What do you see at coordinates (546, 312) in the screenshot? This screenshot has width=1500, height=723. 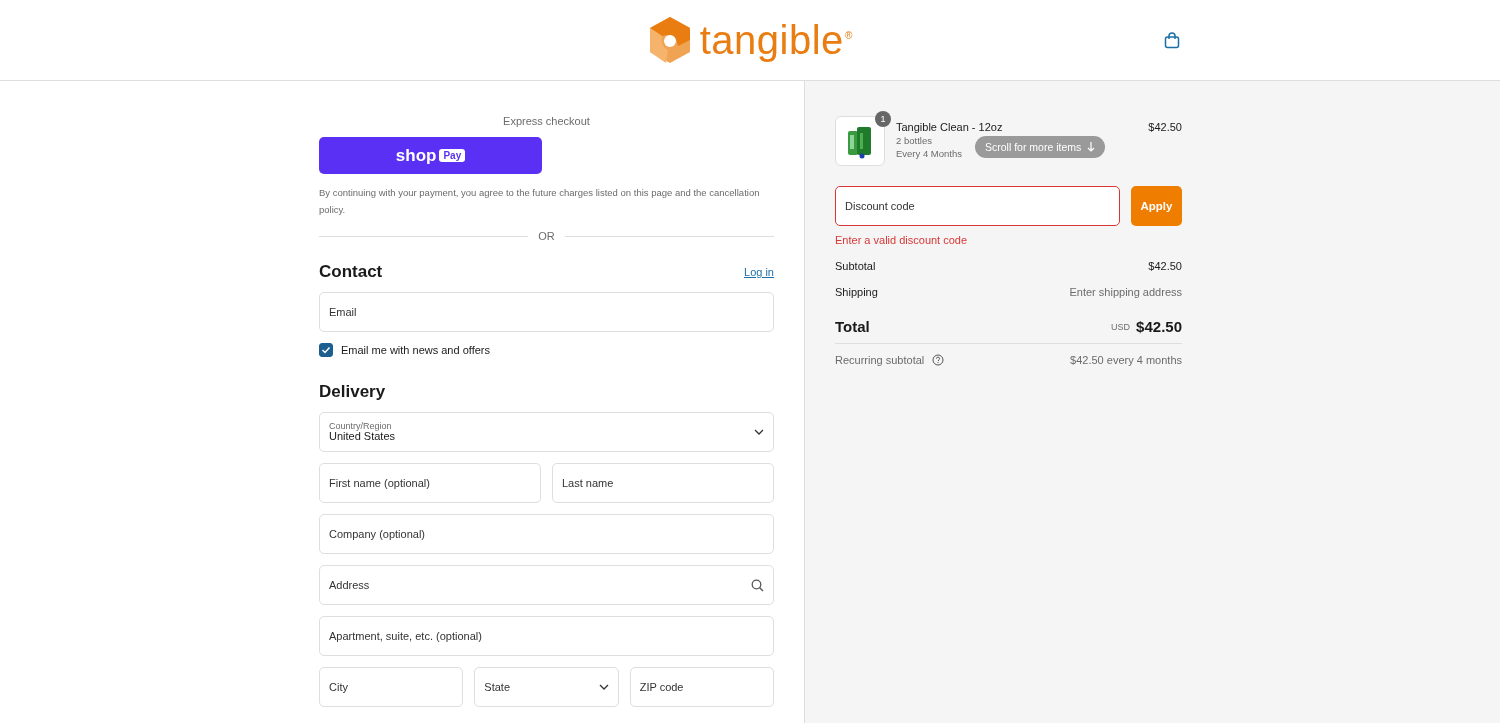 I see `email-field: Email` at bounding box center [546, 312].